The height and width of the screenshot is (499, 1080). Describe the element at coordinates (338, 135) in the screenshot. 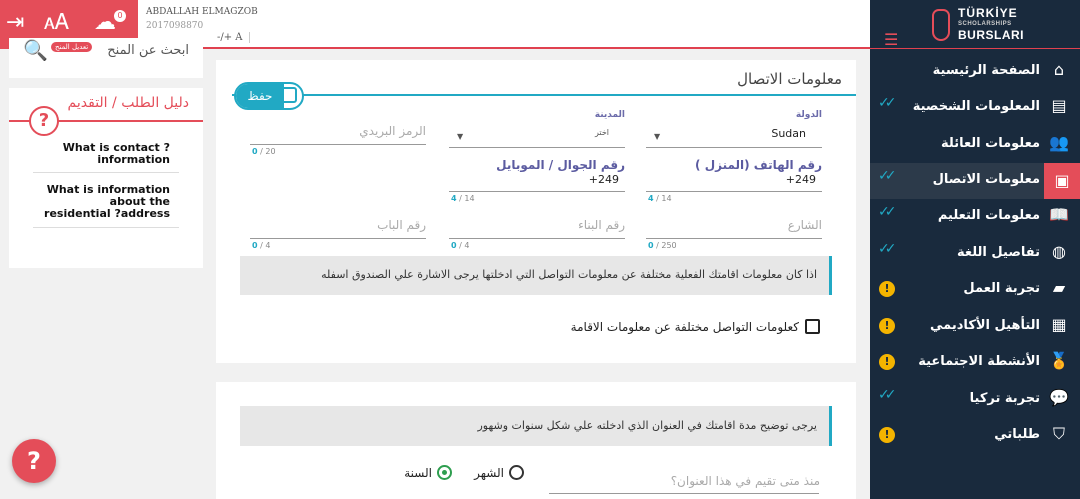

I see `postal-code-field: الرمز البريدي 0 / 20` at that location.